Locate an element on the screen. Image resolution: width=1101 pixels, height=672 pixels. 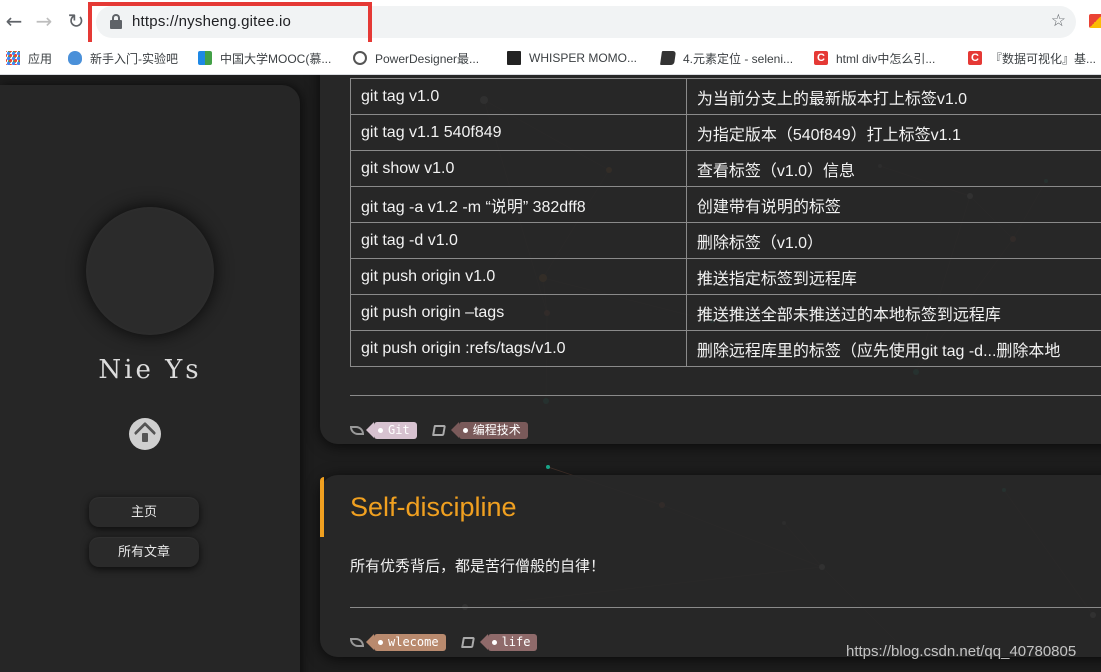
tag-git: Git is located at coordinates (391, 430).